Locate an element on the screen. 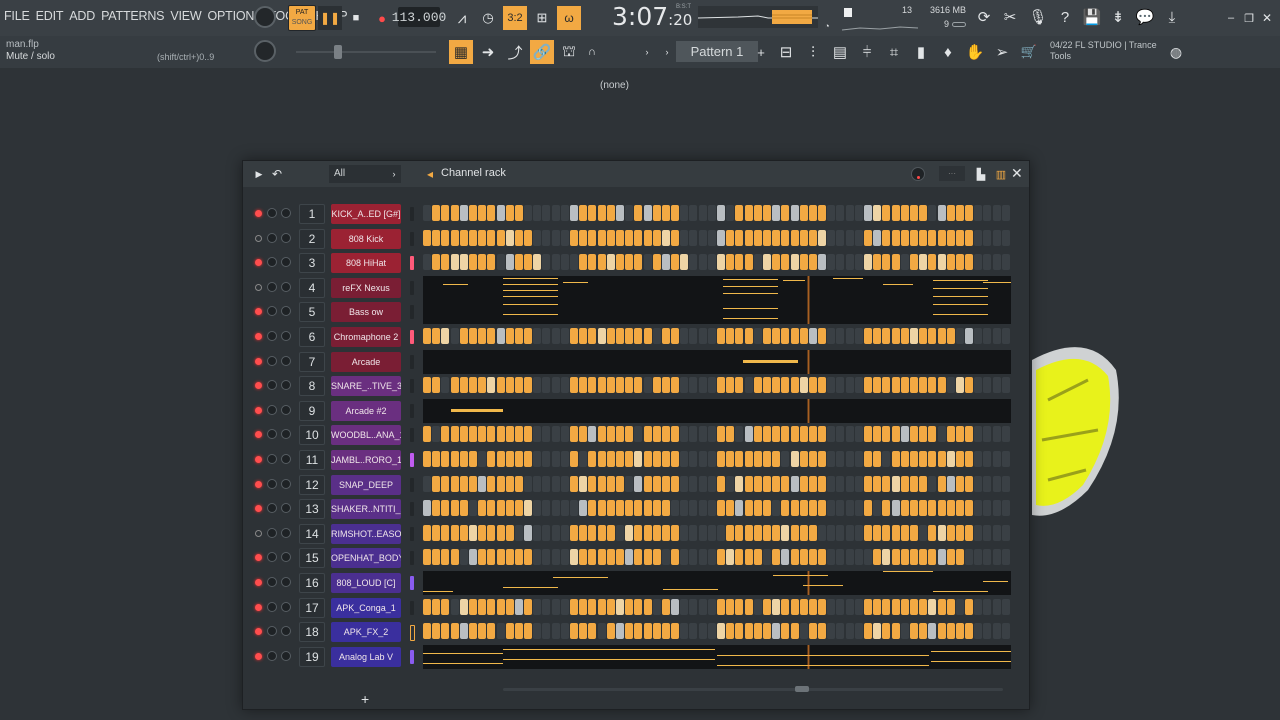 This screenshot has height=720, width=1280. channel-mixer-track: 2 is located at coordinates (312, 238).